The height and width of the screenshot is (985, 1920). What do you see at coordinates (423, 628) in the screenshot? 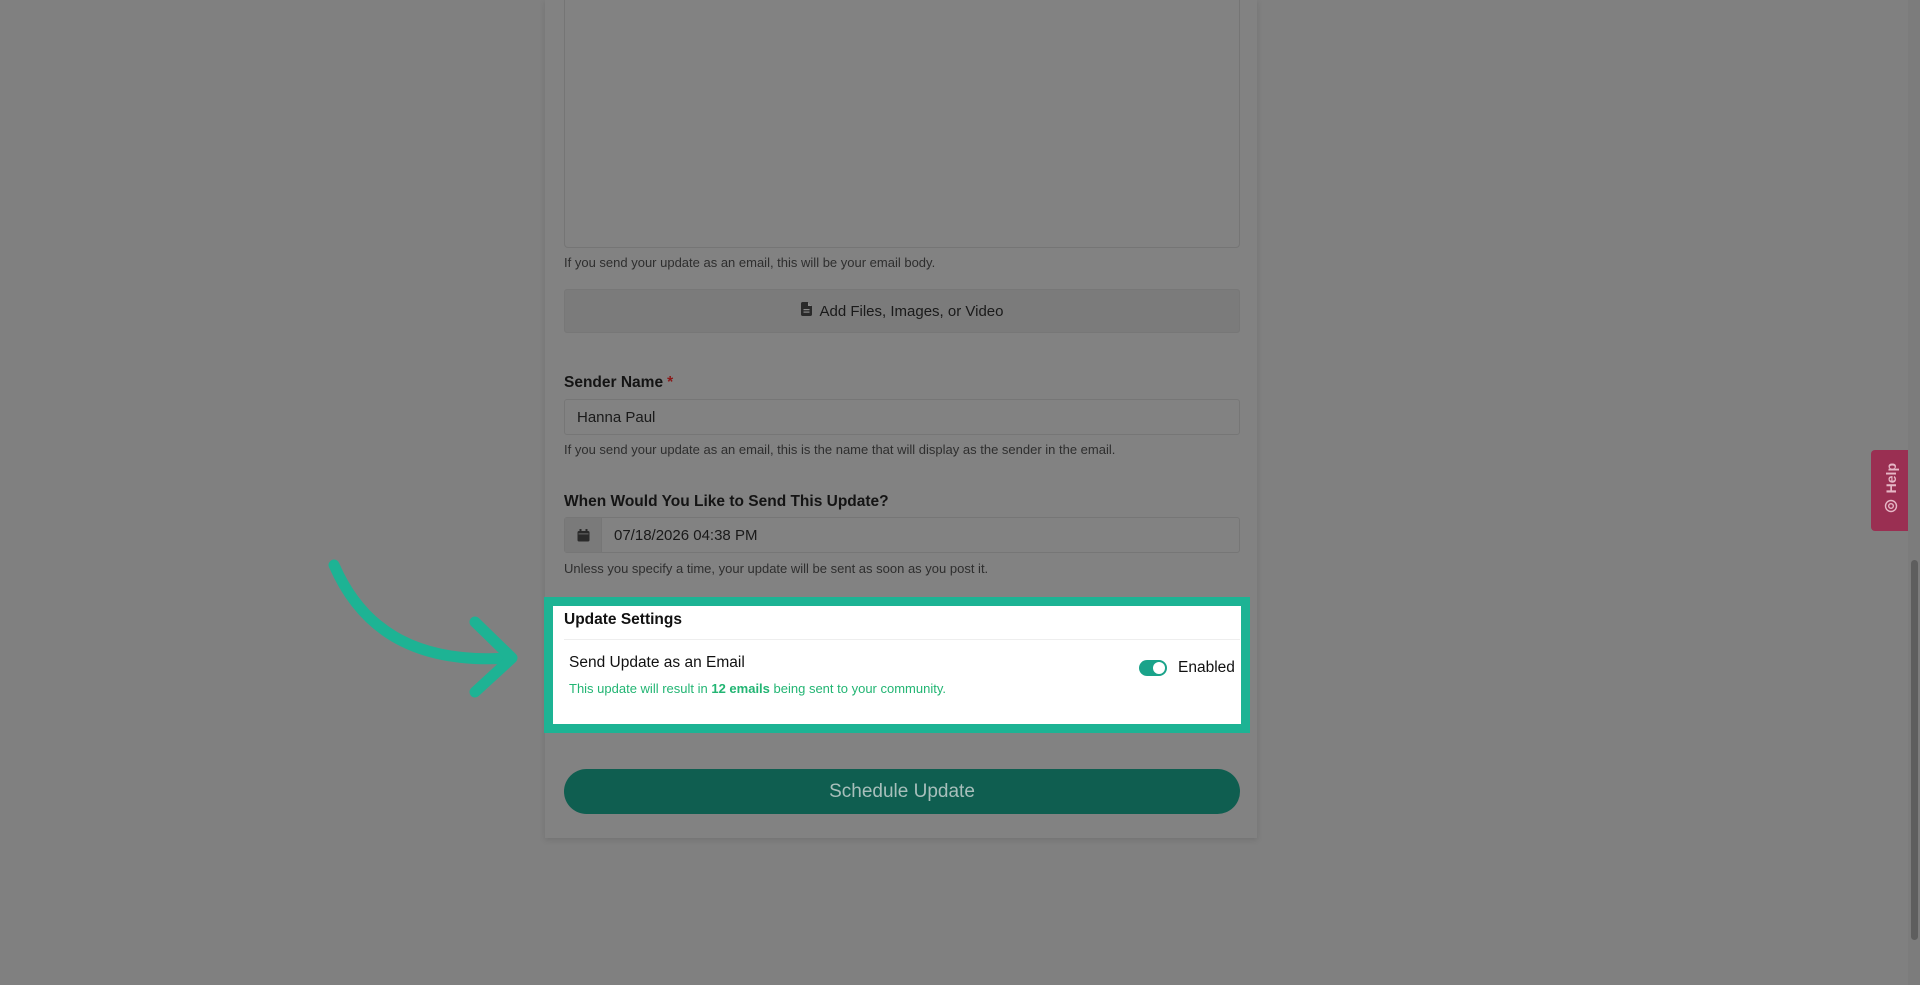
I see `annotation-arrow-icon` at bounding box center [423, 628].